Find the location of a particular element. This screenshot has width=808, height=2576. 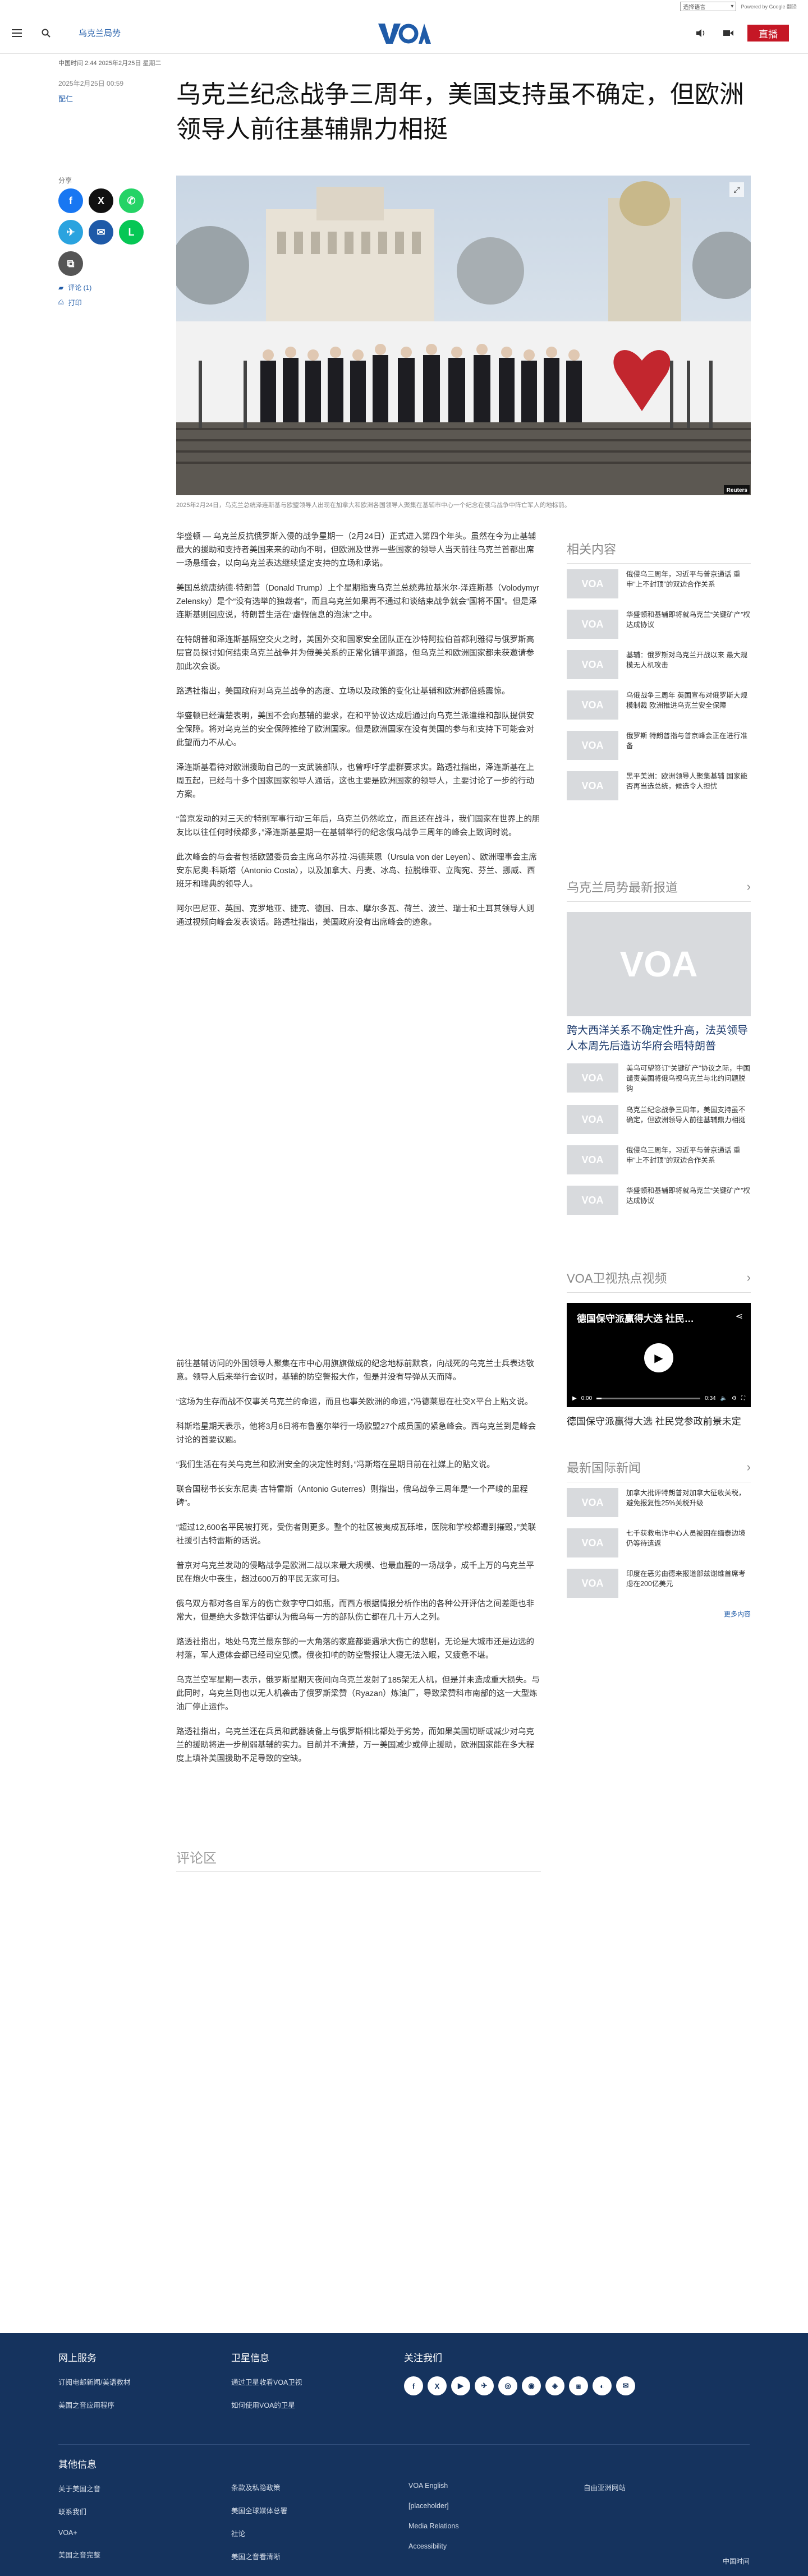

latest-item: VOA 俄侵乌三周年，习近平与普京通话 重申“上不封顶”的双边合作关系 is located at coordinates (659, 1160).